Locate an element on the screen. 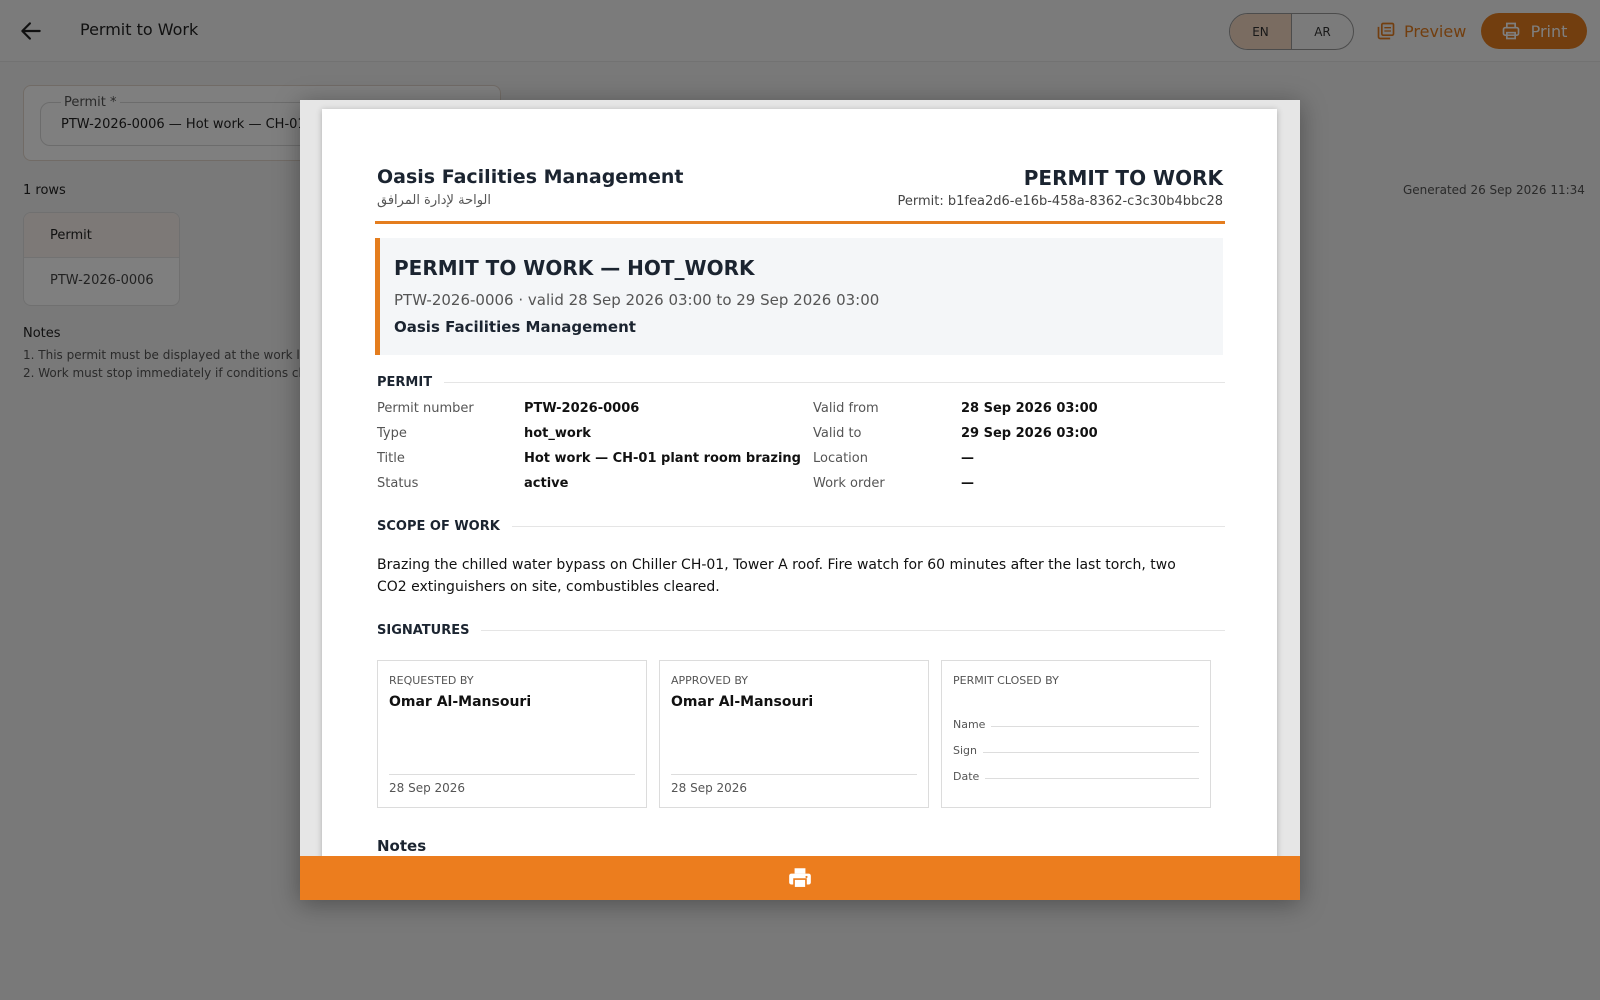  document-title: PERMIT TO WORK is located at coordinates (1123, 178).